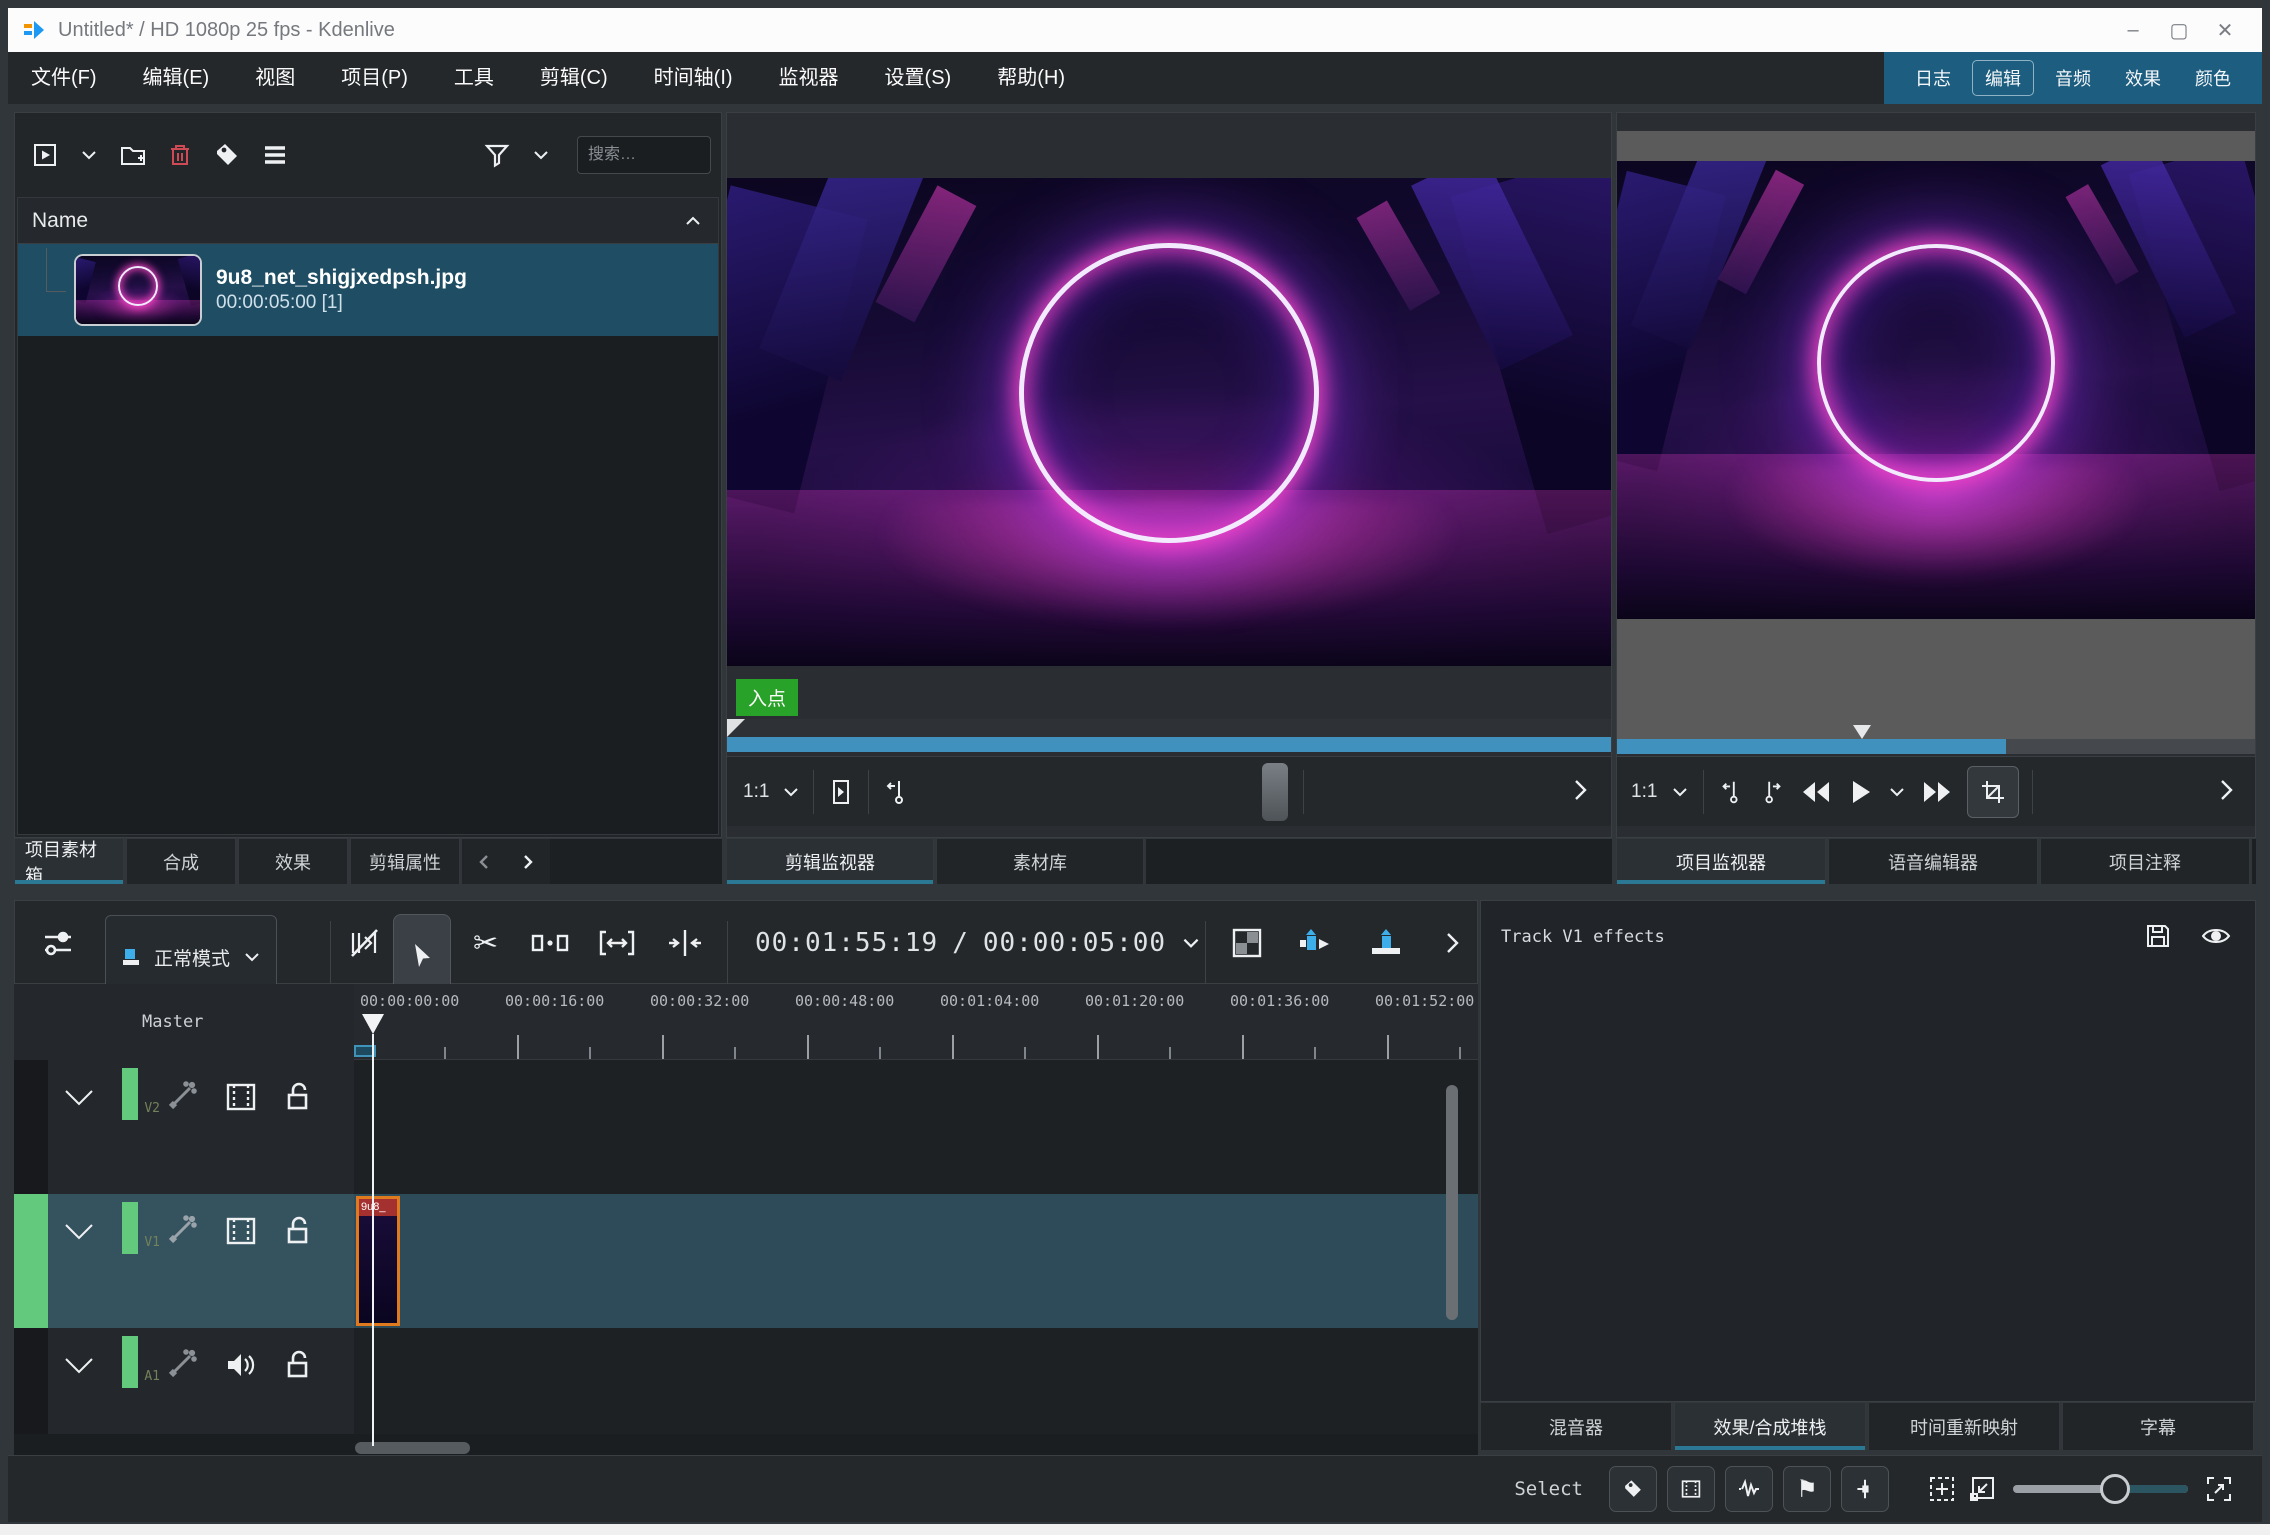 Image resolution: width=2270 pixels, height=1535 pixels. What do you see at coordinates (1691, 1489) in the screenshot?
I see `show-video-thumbnails-toggle` at bounding box center [1691, 1489].